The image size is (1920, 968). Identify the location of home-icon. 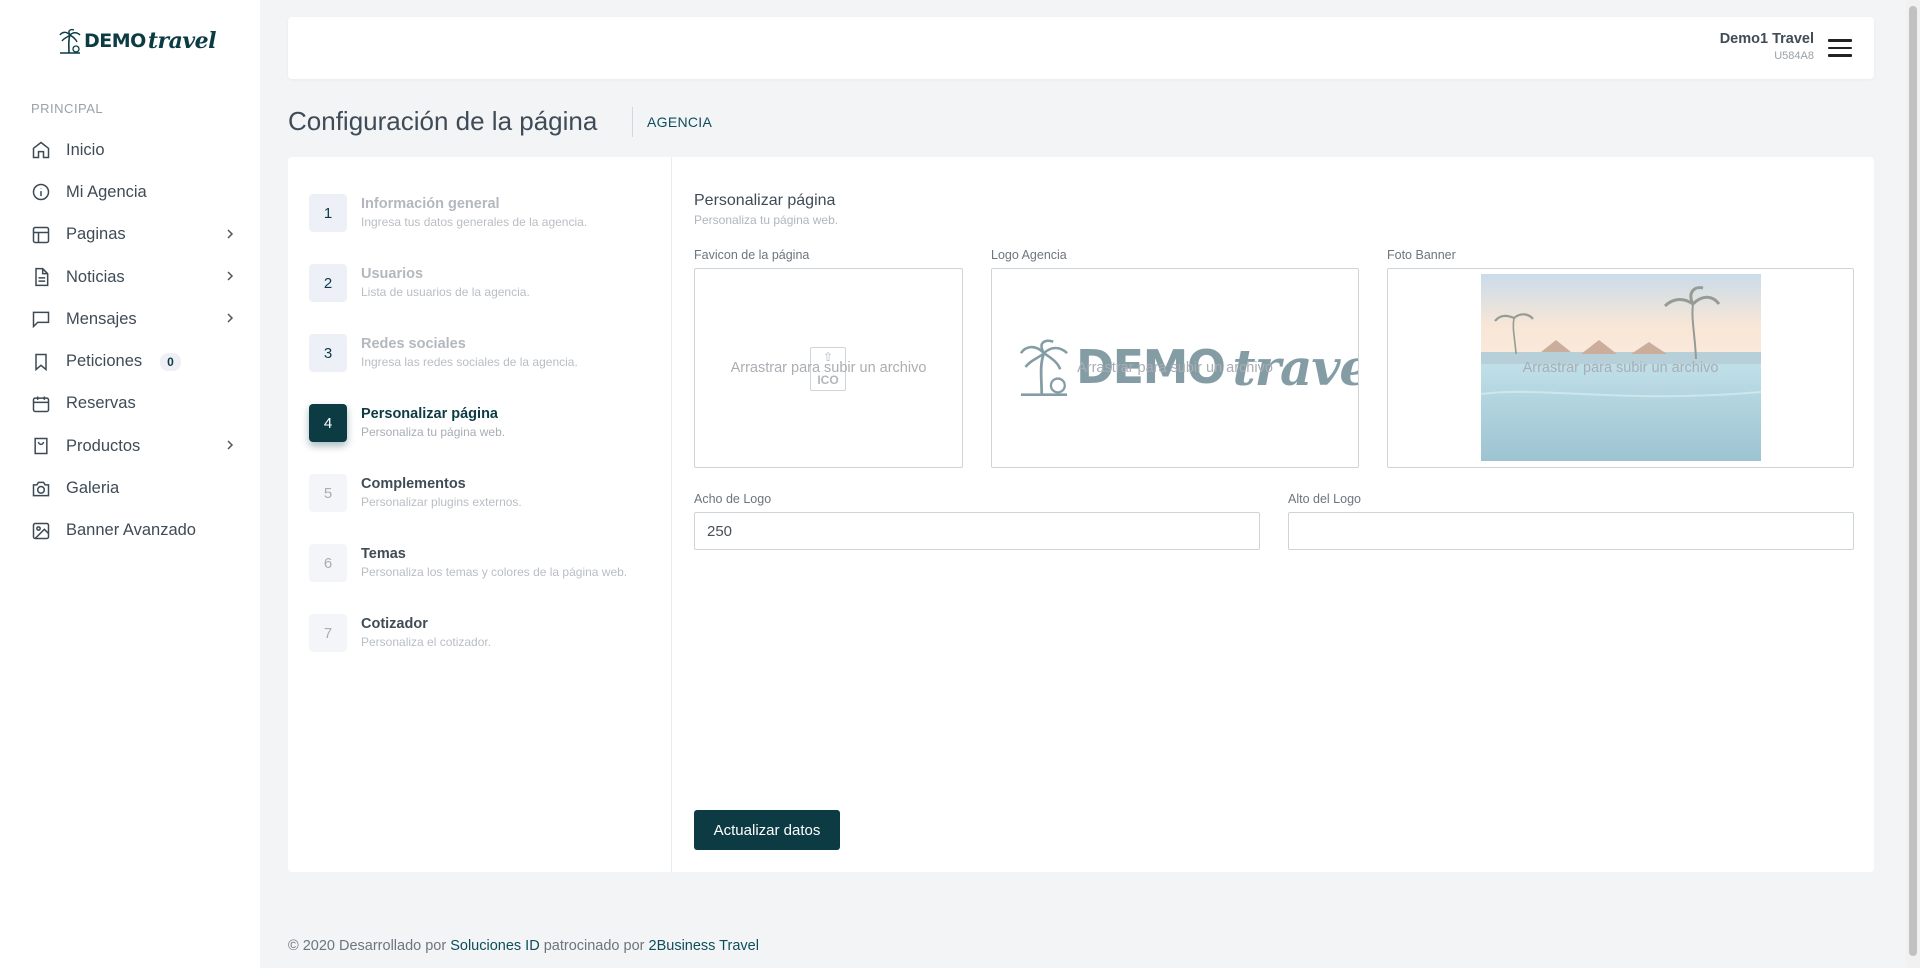
(41, 150).